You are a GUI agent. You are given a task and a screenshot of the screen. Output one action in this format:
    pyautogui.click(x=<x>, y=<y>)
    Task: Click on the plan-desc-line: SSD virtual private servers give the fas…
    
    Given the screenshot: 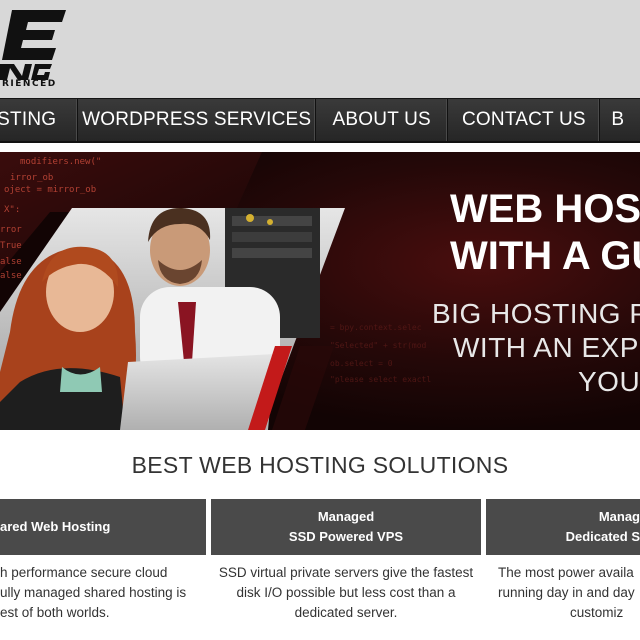 What is the action you would take?
    pyautogui.click(x=346, y=572)
    